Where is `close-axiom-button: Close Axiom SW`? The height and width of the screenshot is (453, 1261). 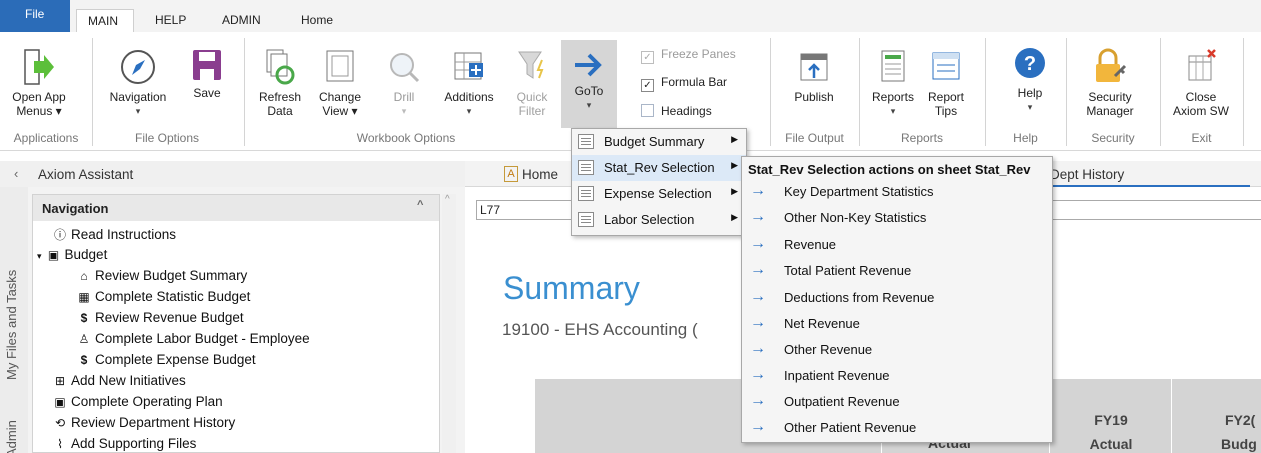
close-axiom-button: Close Axiom SW is located at coordinates (1201, 83).